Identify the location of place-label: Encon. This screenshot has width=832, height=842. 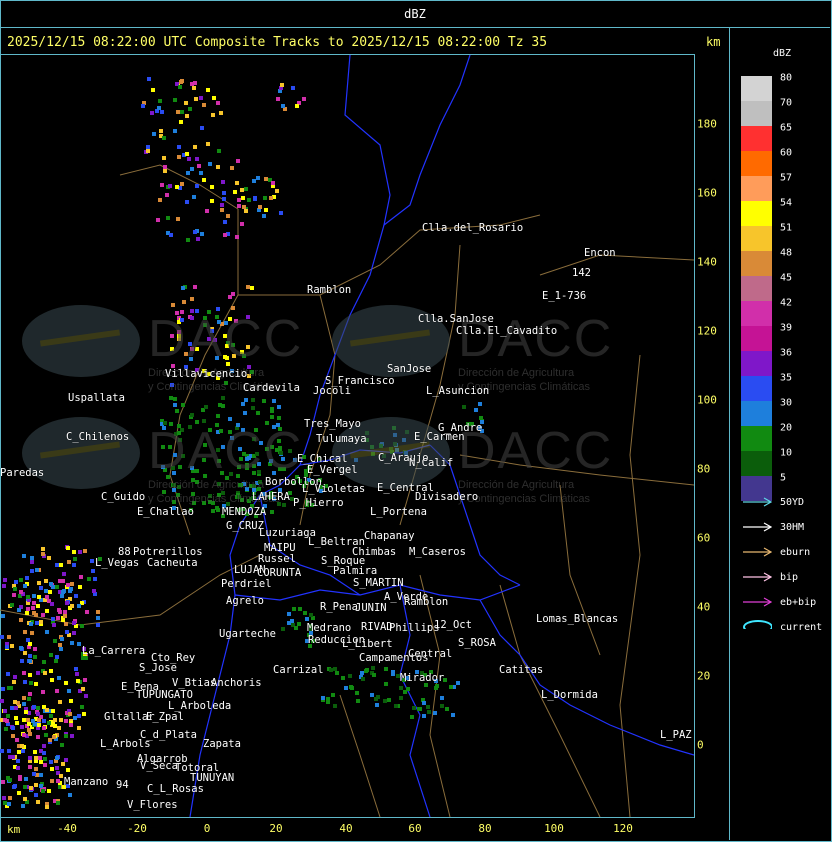
(600, 253).